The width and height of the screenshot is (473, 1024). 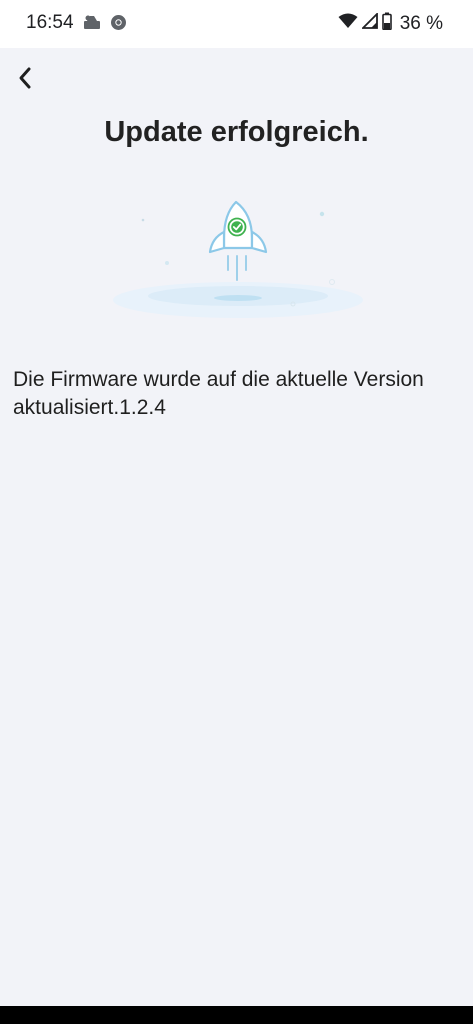 I want to click on status-right: 36 %, so click(x=390, y=23).